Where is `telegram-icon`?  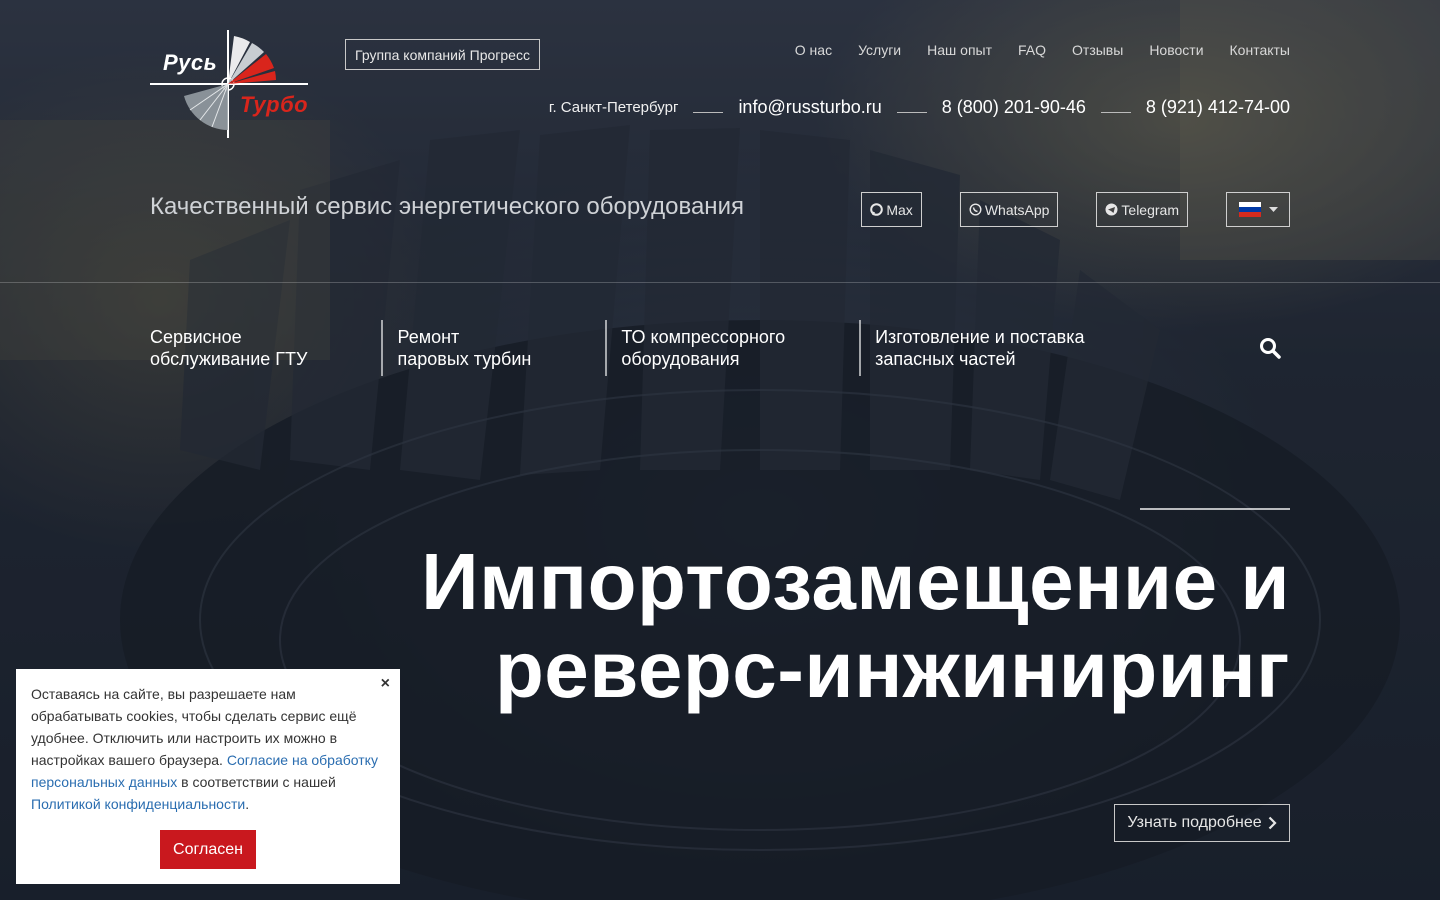 telegram-icon is located at coordinates (1111, 209).